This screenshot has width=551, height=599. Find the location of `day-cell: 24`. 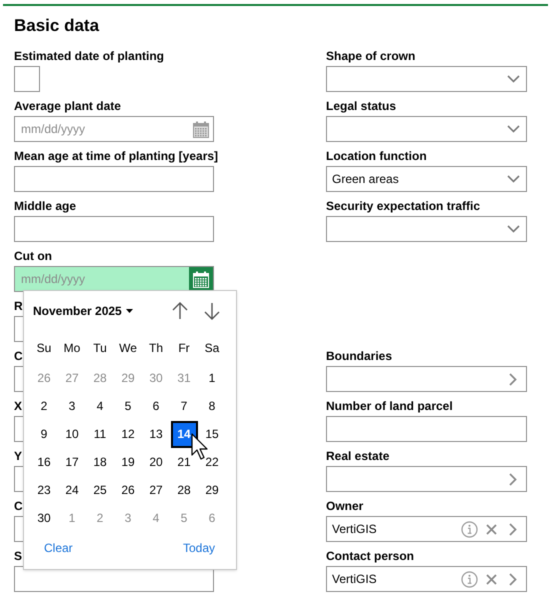

day-cell: 24 is located at coordinates (72, 490).